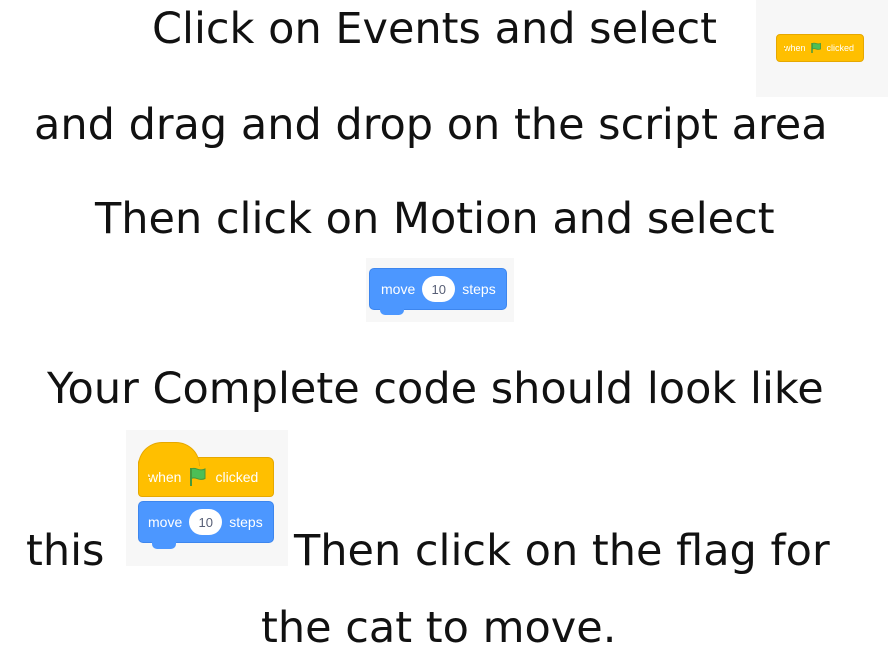 This screenshot has width=891, height=652. What do you see at coordinates (479, 289) in the screenshot?
I see `block-steps-label: steps` at bounding box center [479, 289].